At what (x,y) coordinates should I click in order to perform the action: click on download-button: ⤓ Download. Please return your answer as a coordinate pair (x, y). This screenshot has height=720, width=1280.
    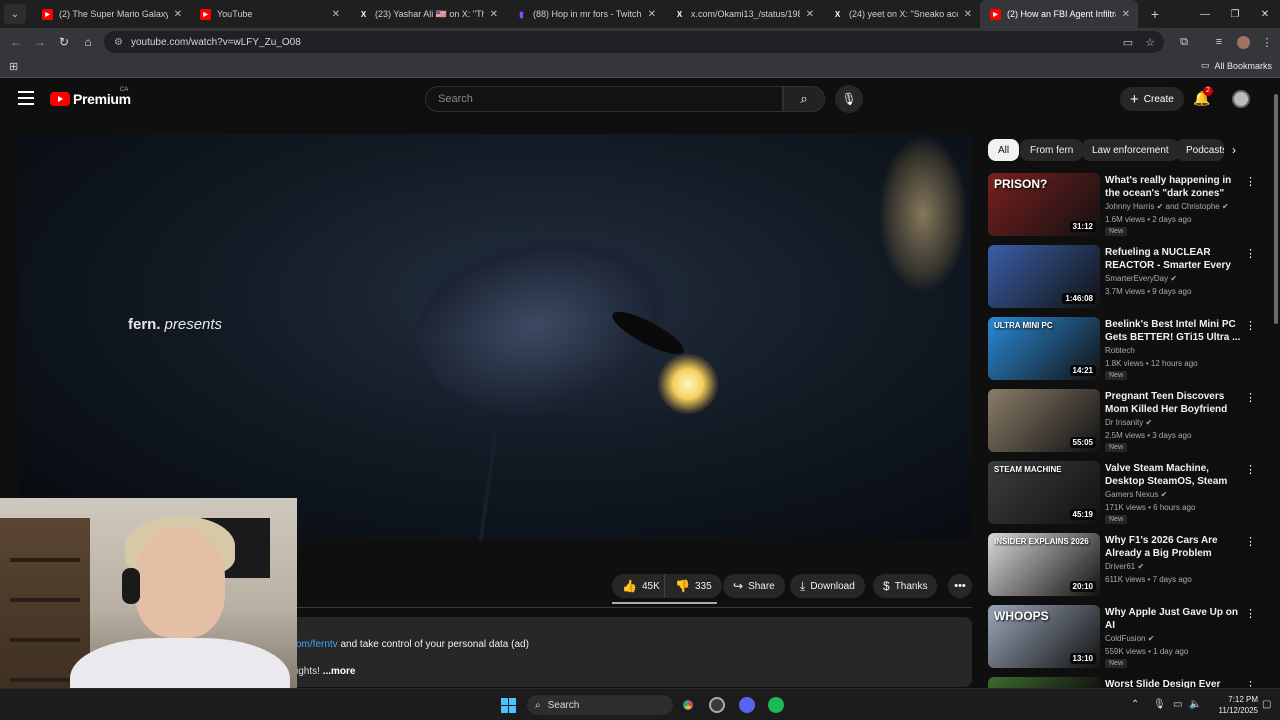
    Looking at the image, I should click on (827, 586).